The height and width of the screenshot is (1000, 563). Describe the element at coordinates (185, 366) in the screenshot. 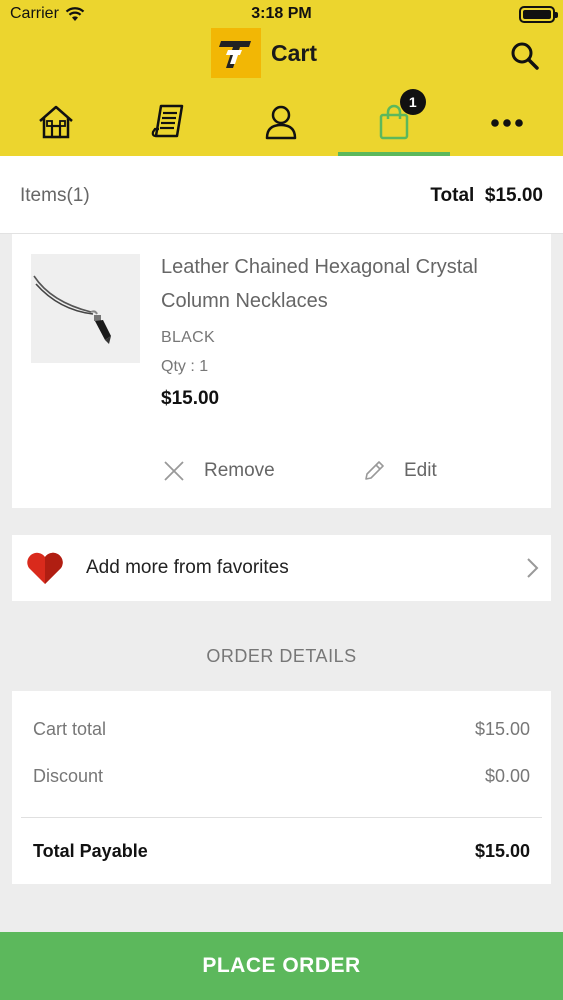

I see `product-qty: Qty : 1` at that location.